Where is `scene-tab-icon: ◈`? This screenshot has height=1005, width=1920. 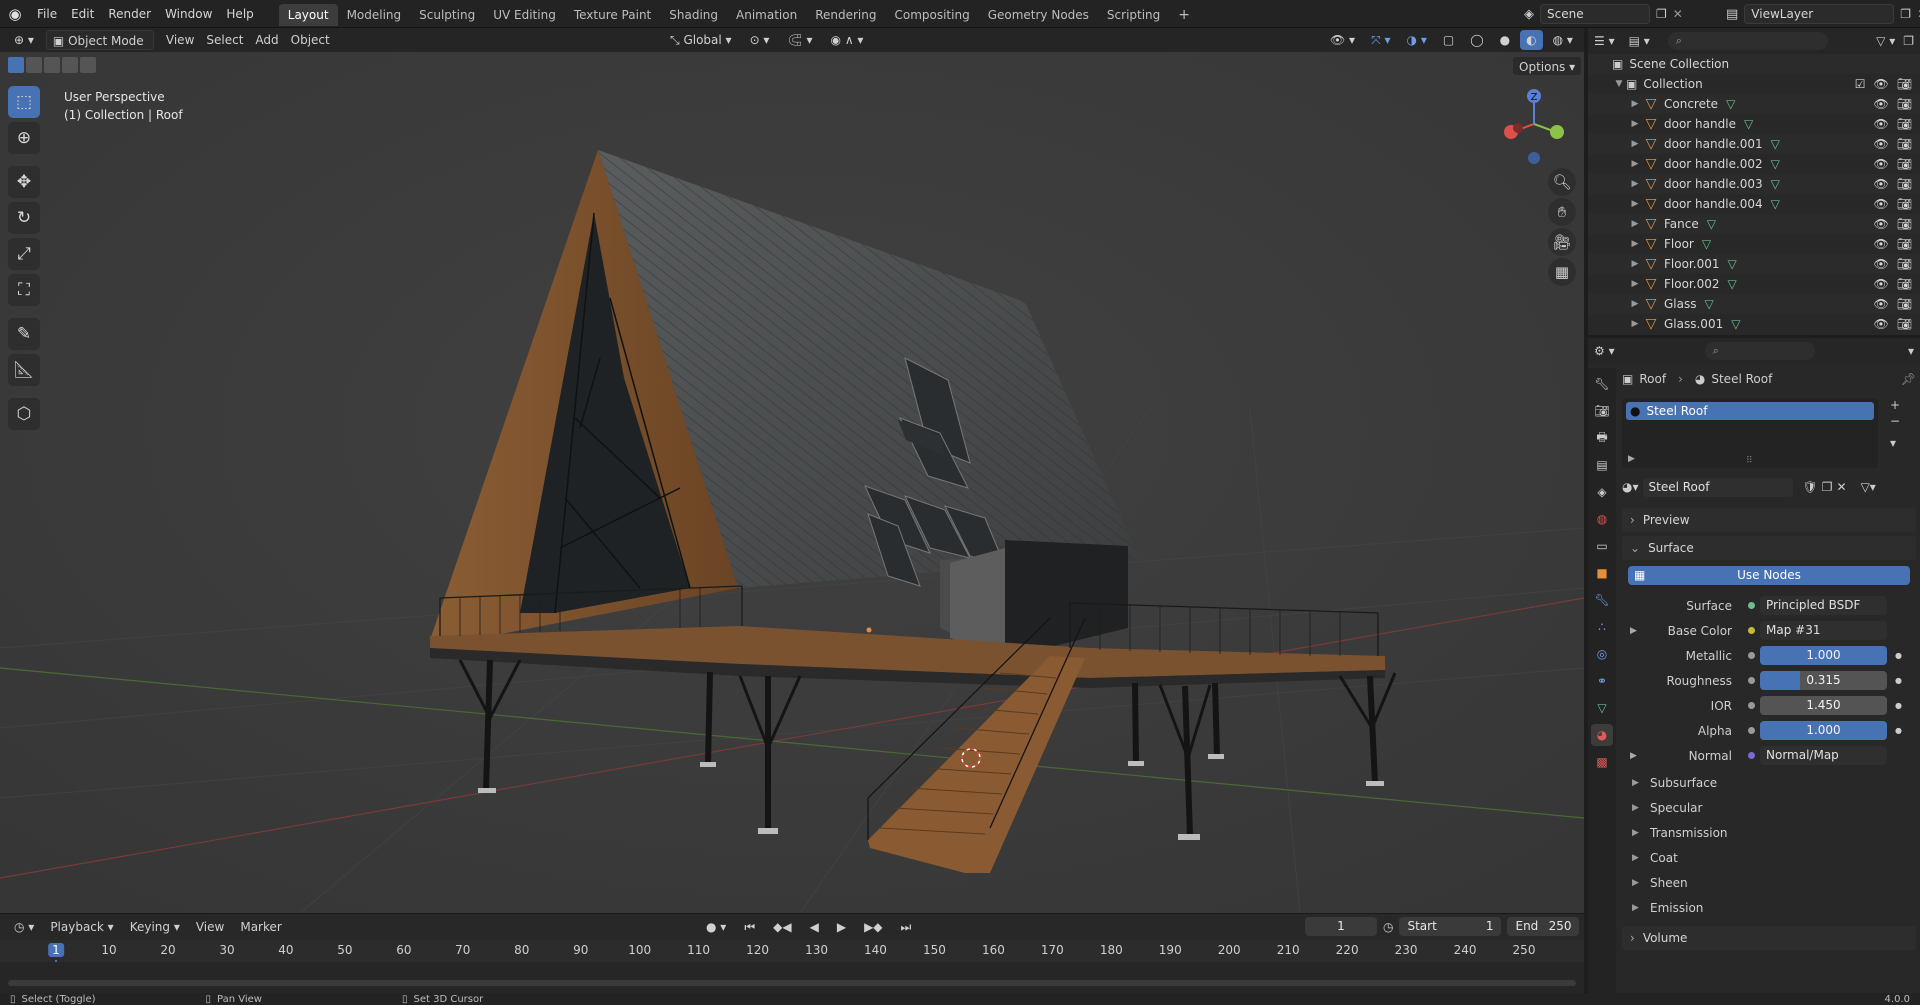 scene-tab-icon: ◈ is located at coordinates (1602, 492).